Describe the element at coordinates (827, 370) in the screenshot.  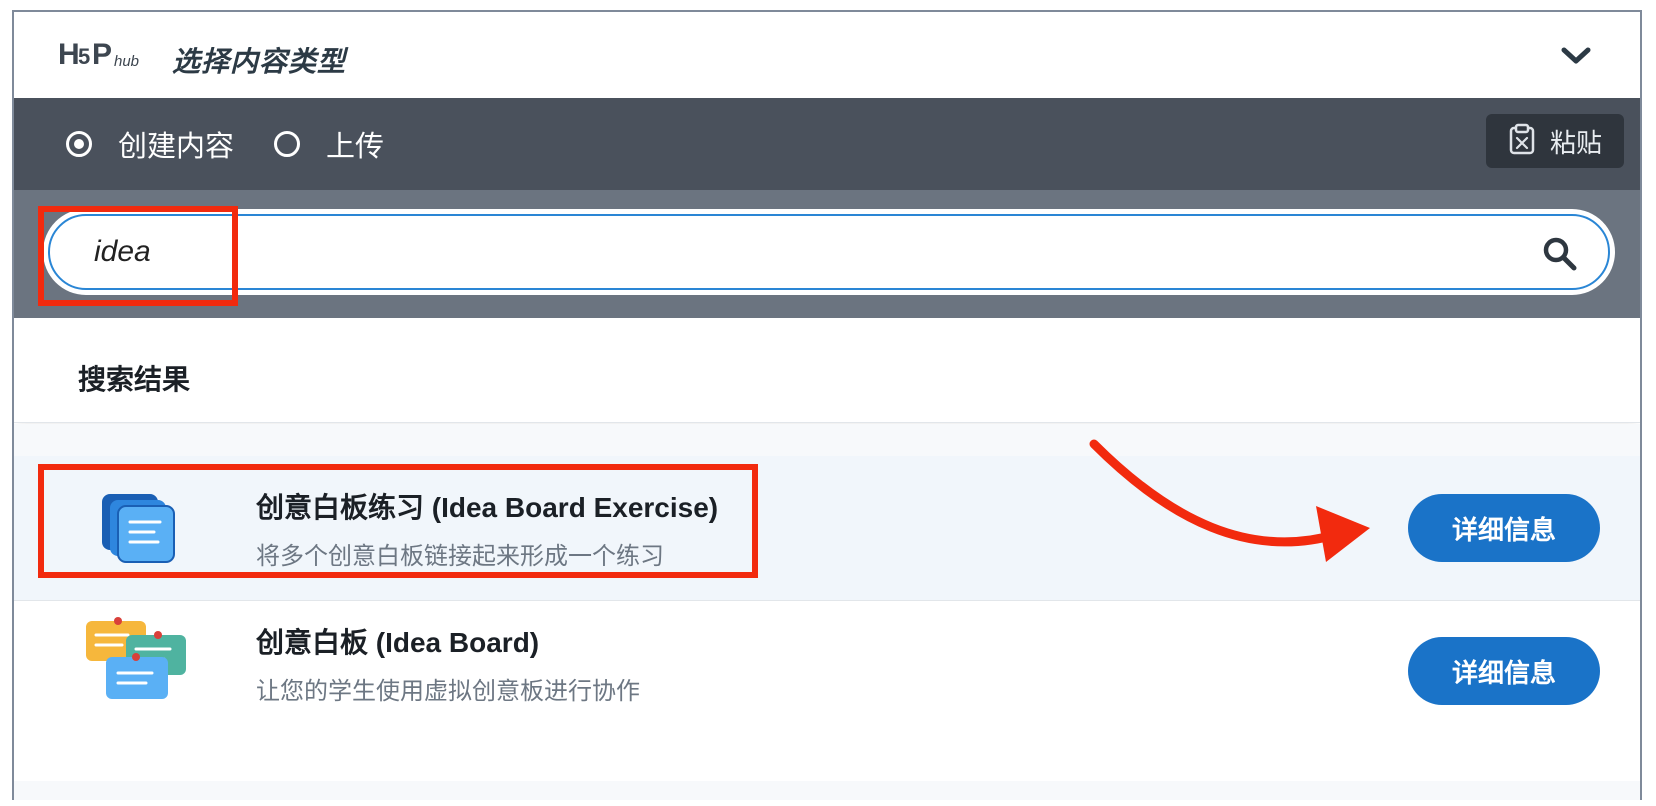
I see `results-header: 搜索结果` at that location.